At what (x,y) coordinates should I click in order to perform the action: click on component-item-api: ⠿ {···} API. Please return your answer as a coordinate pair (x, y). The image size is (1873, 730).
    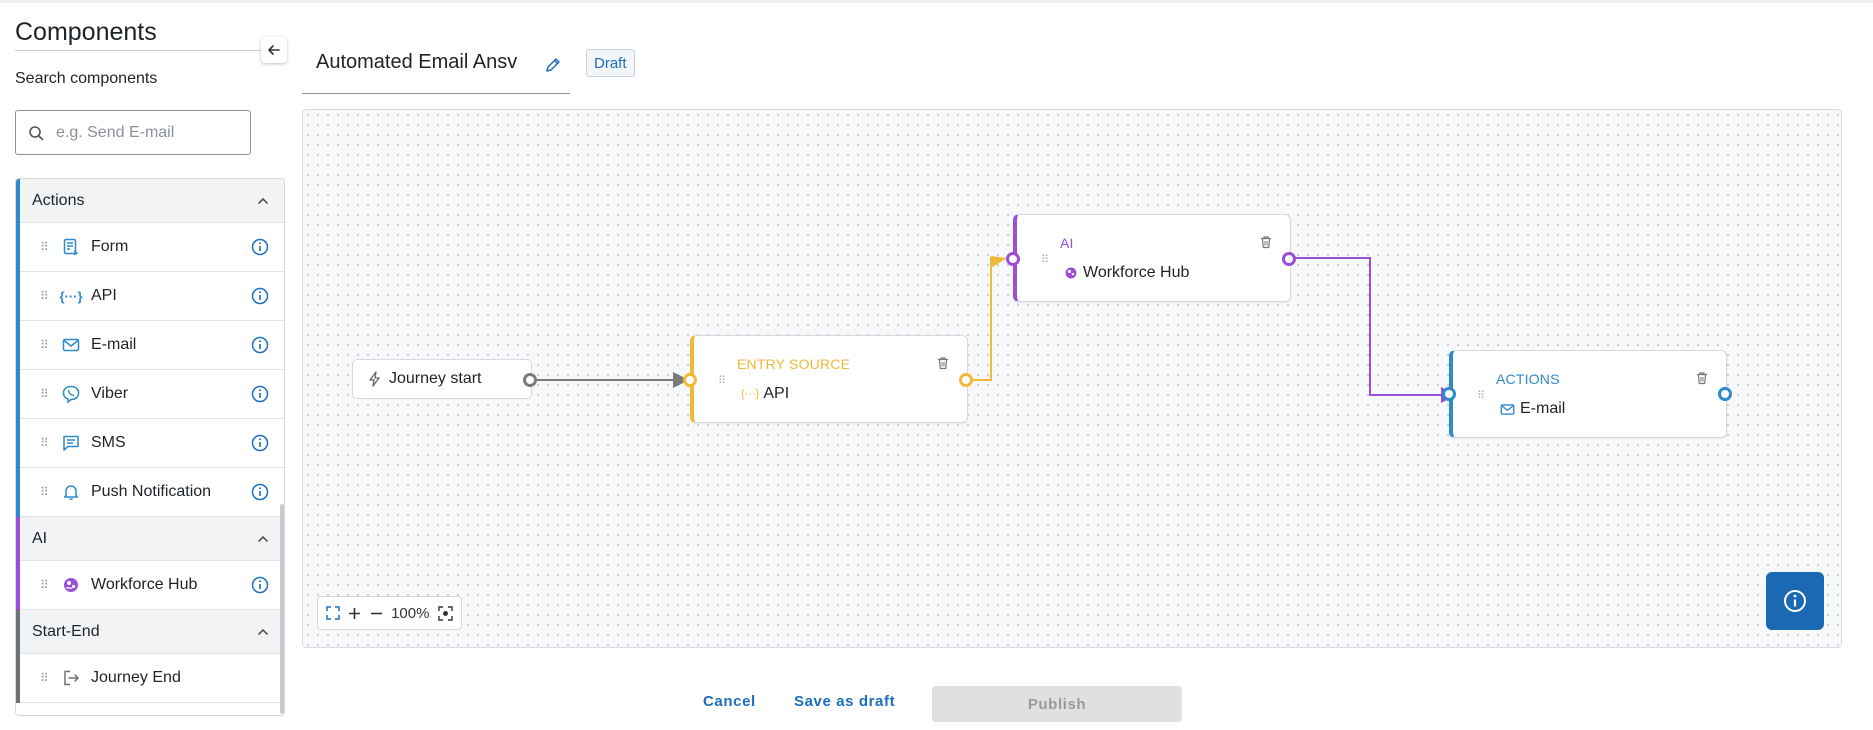
    Looking at the image, I should click on (152, 296).